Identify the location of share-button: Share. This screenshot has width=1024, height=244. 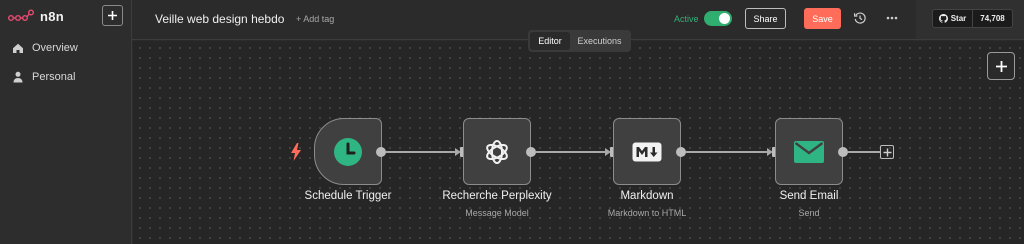
(765, 18).